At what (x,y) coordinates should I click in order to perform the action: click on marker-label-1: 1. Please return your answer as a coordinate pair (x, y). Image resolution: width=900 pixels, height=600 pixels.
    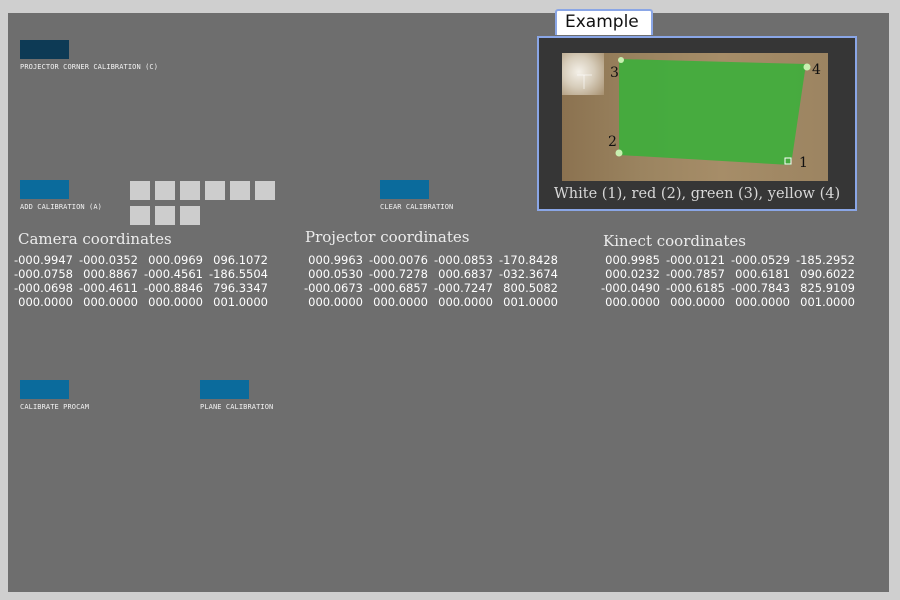
    Looking at the image, I should click on (803, 163).